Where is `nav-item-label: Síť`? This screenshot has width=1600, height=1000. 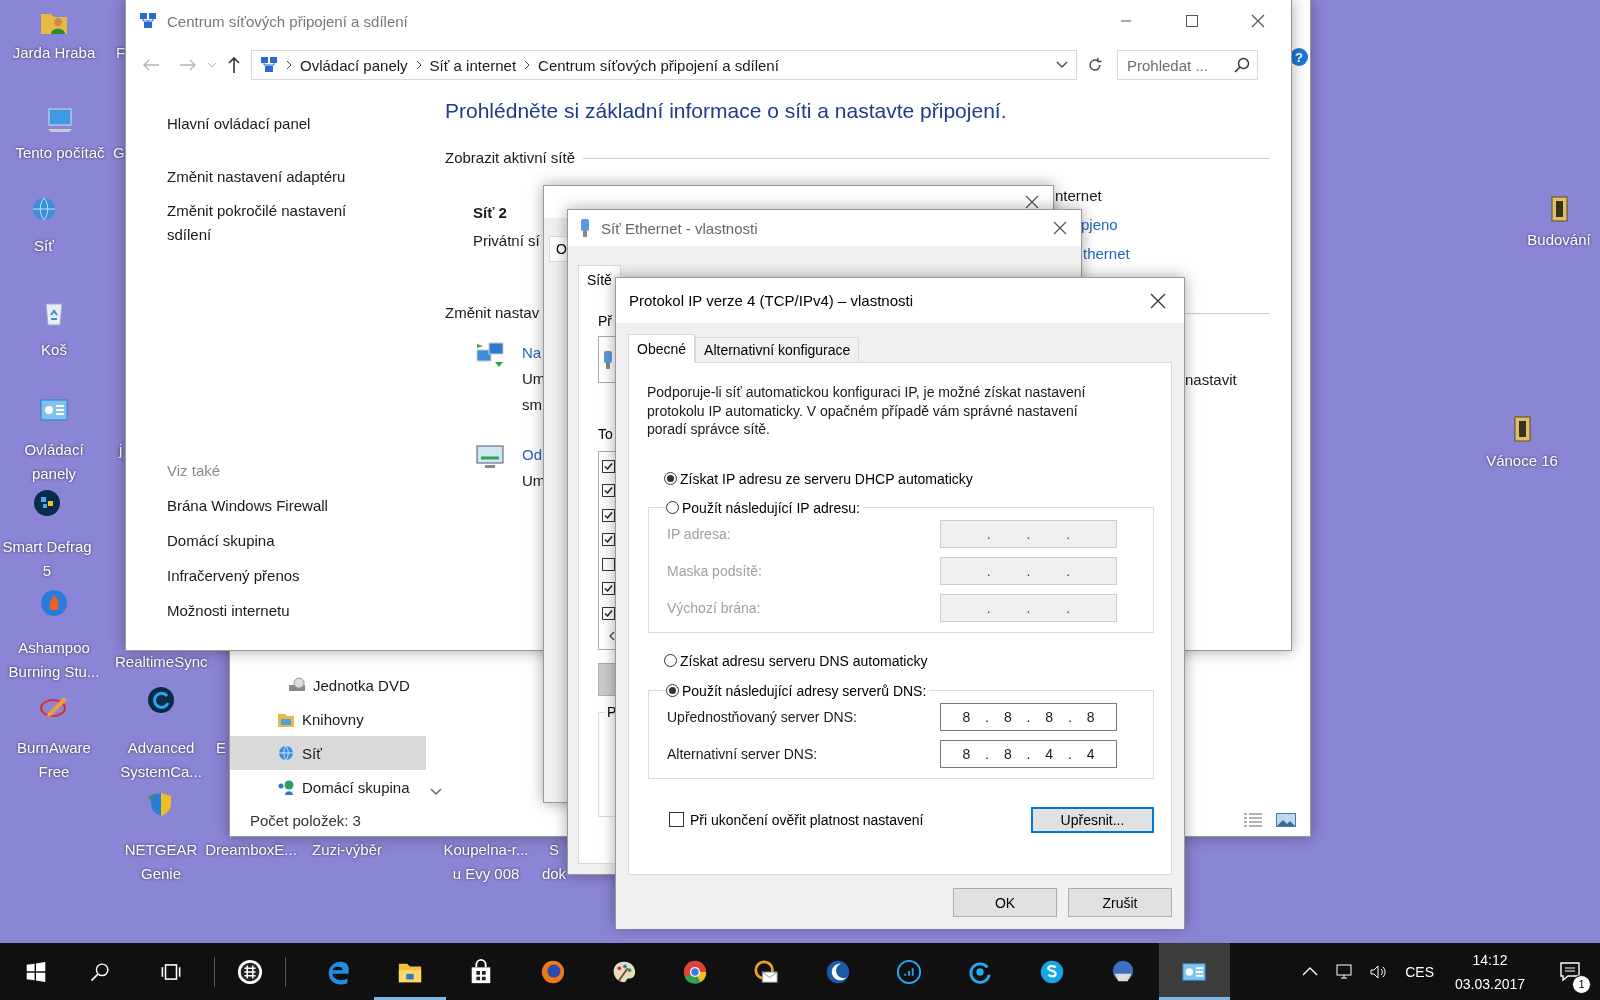 nav-item-label: Síť is located at coordinates (312, 753).